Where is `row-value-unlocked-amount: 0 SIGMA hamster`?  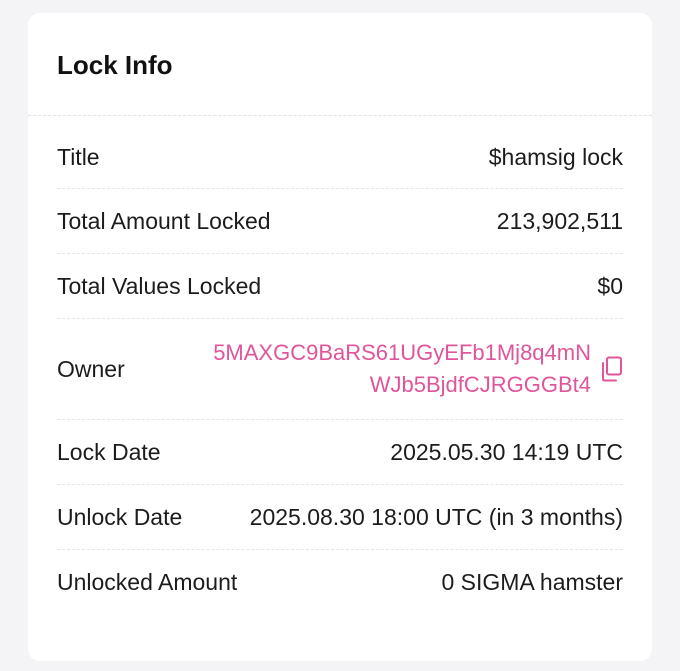 row-value-unlocked-amount: 0 SIGMA hamster is located at coordinates (532, 582).